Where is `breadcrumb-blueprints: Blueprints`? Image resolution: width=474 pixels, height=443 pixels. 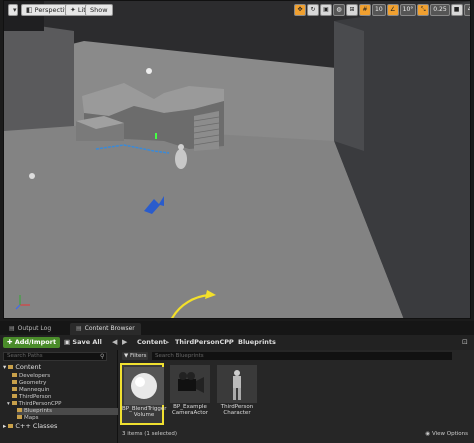 breadcrumb-blueprints: Blueprints is located at coordinates (257, 342).